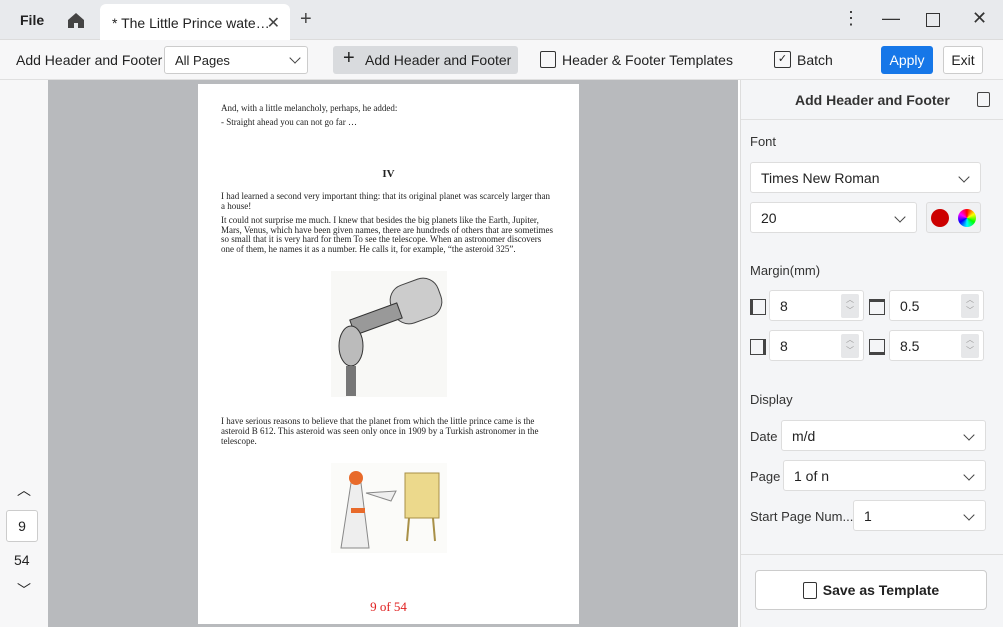 Image resolution: width=1003 pixels, height=627 pixels. I want to click on template-list-icon, so click(983, 99).